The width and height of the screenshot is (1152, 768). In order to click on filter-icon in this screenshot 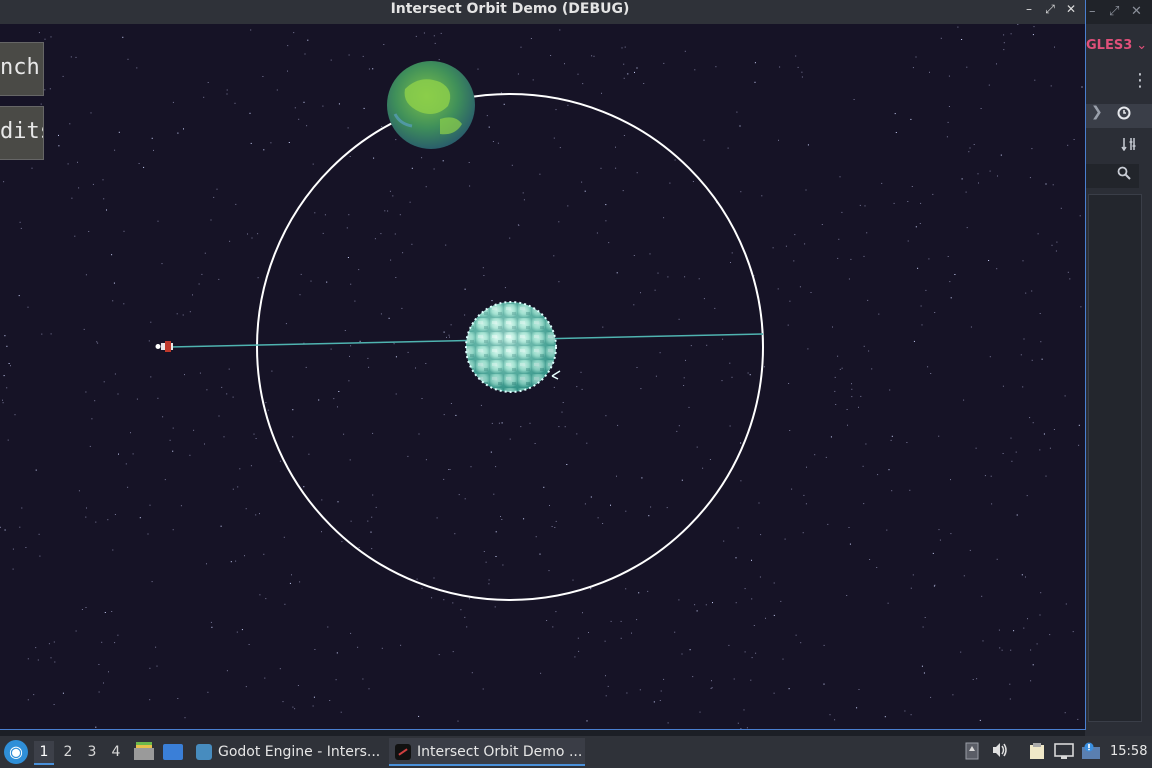, I will do `click(1129, 146)`.